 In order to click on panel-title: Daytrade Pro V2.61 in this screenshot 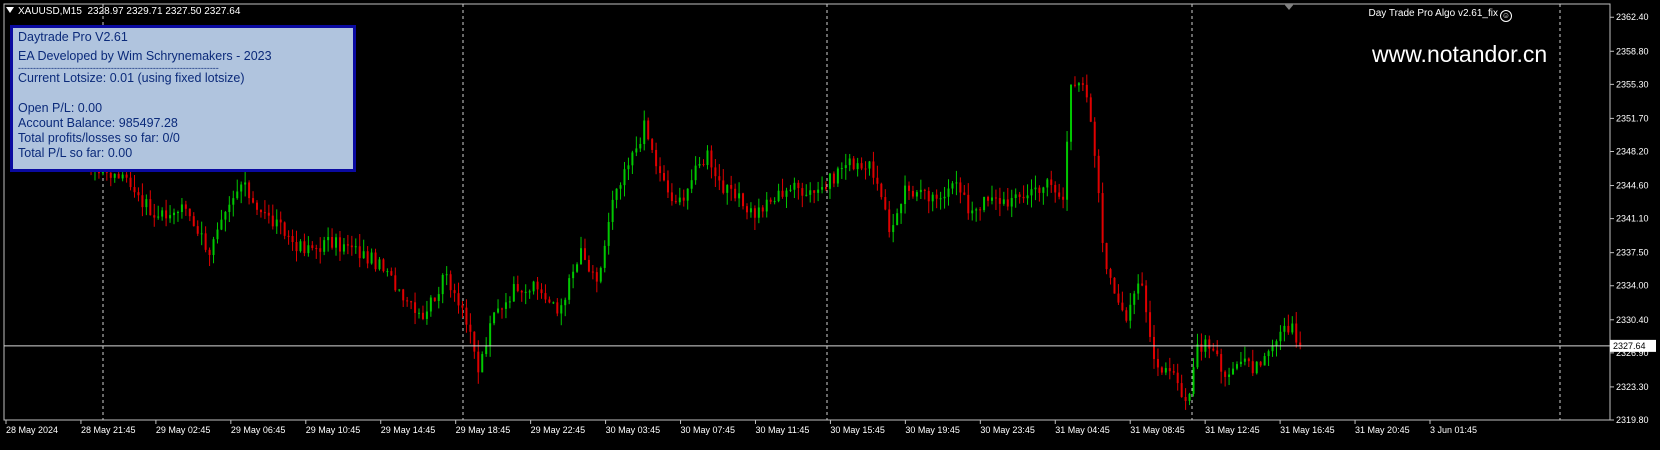, I will do `click(73, 37)`.